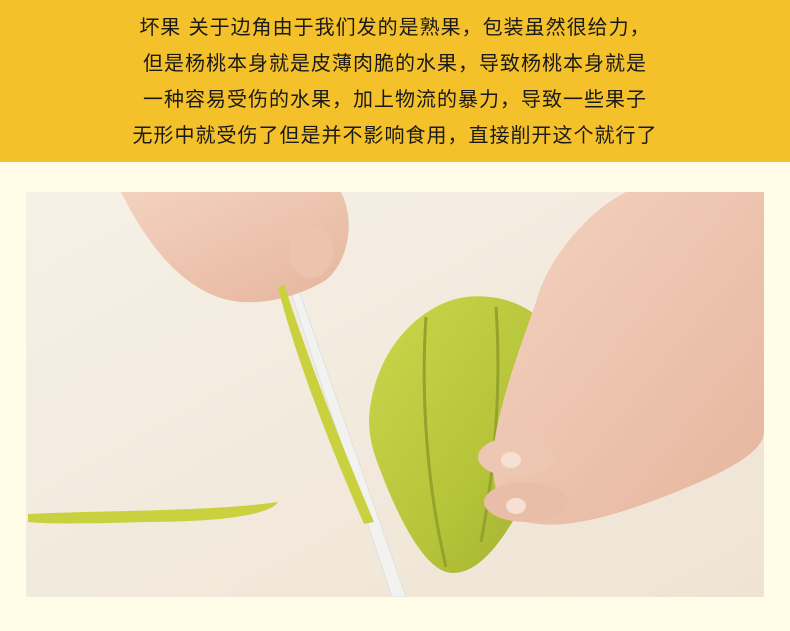 The height and width of the screenshot is (631, 790). I want to click on banner-line-2: 但是杨桃本身就是皮薄肉脆的水果，导致杨桃本身就是, so click(395, 63).